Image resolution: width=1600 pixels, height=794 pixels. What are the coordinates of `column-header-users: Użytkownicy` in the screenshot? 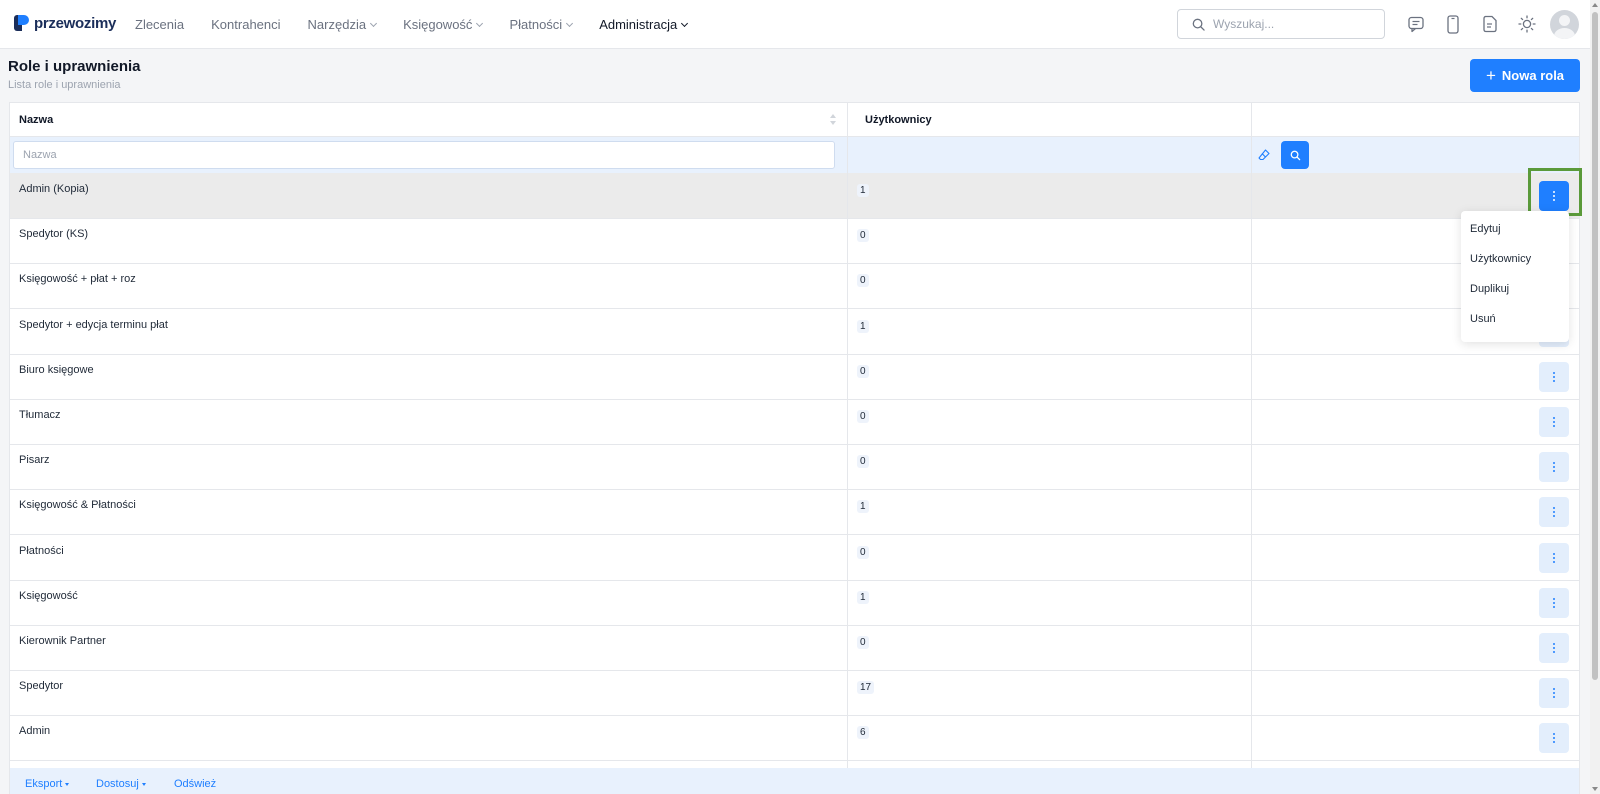 It's located at (1053, 120).